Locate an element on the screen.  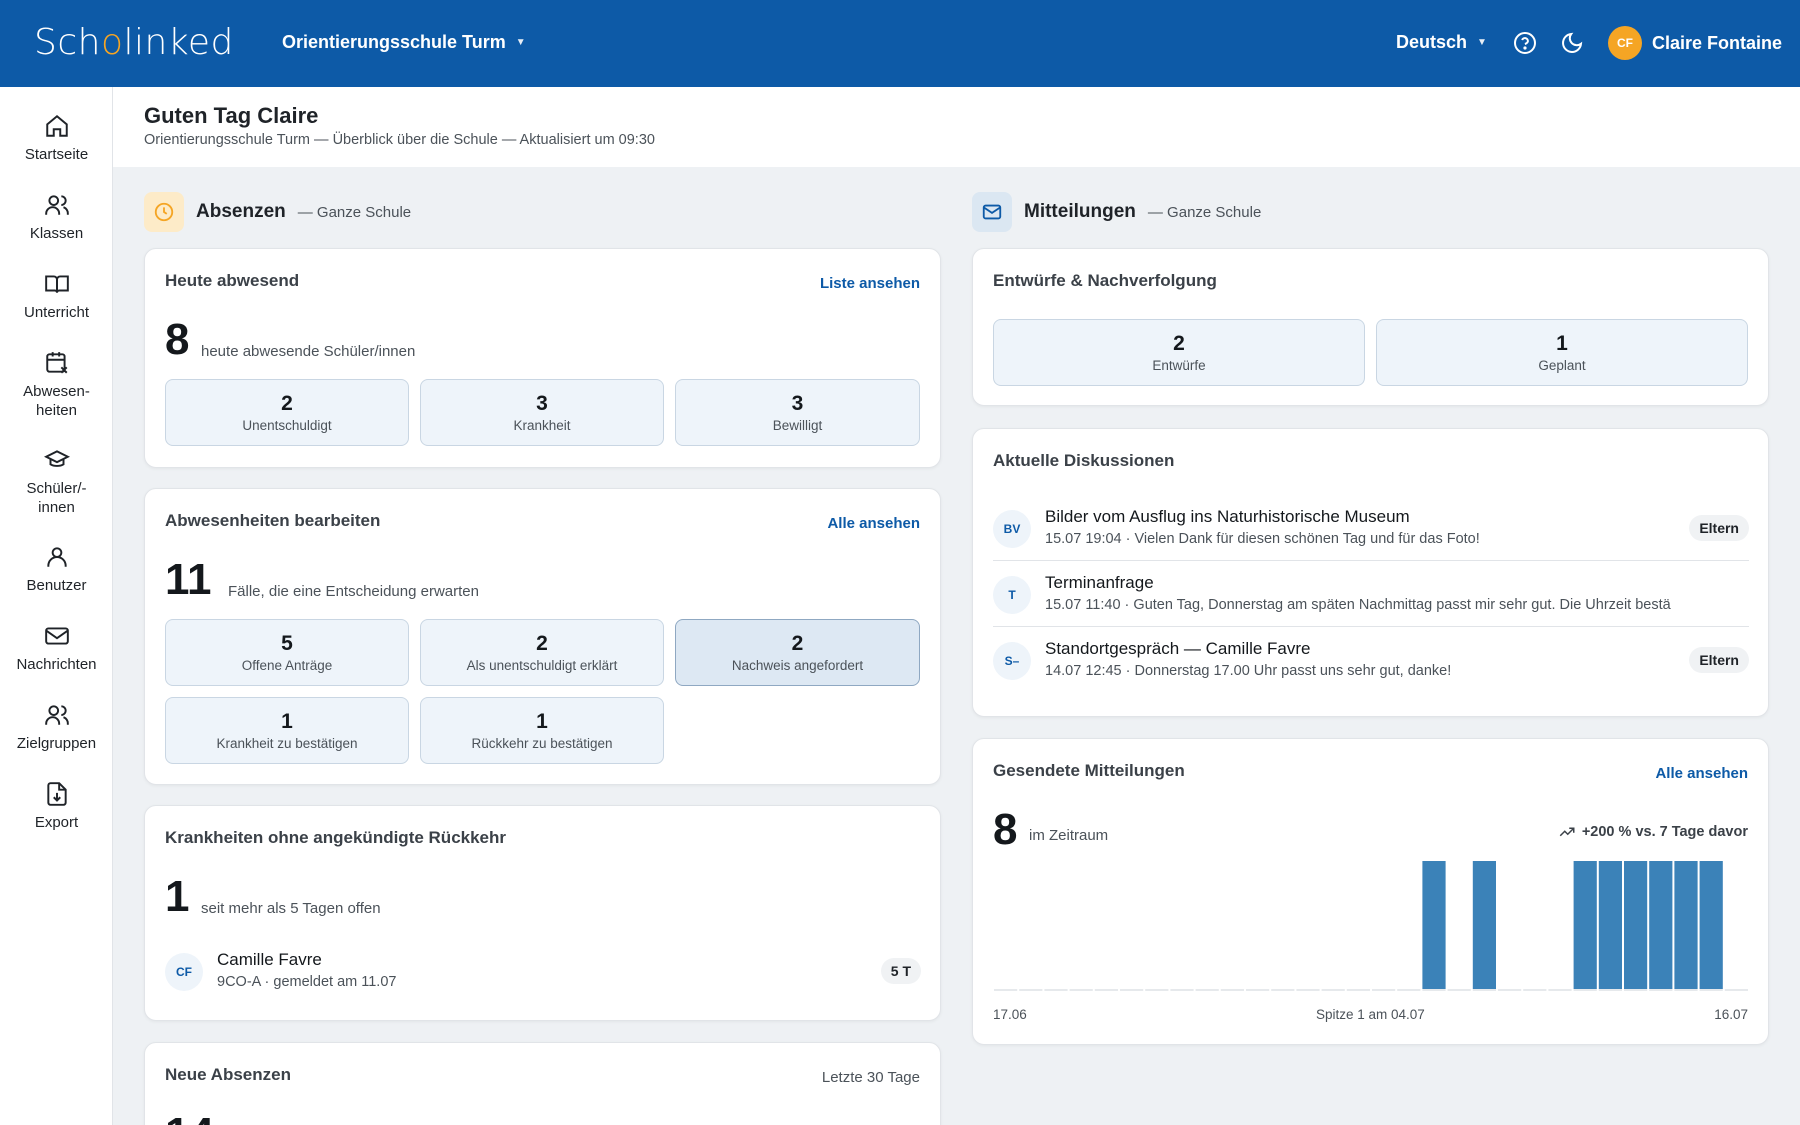
sidebar-item-export: Export is located at coordinates (56, 806).